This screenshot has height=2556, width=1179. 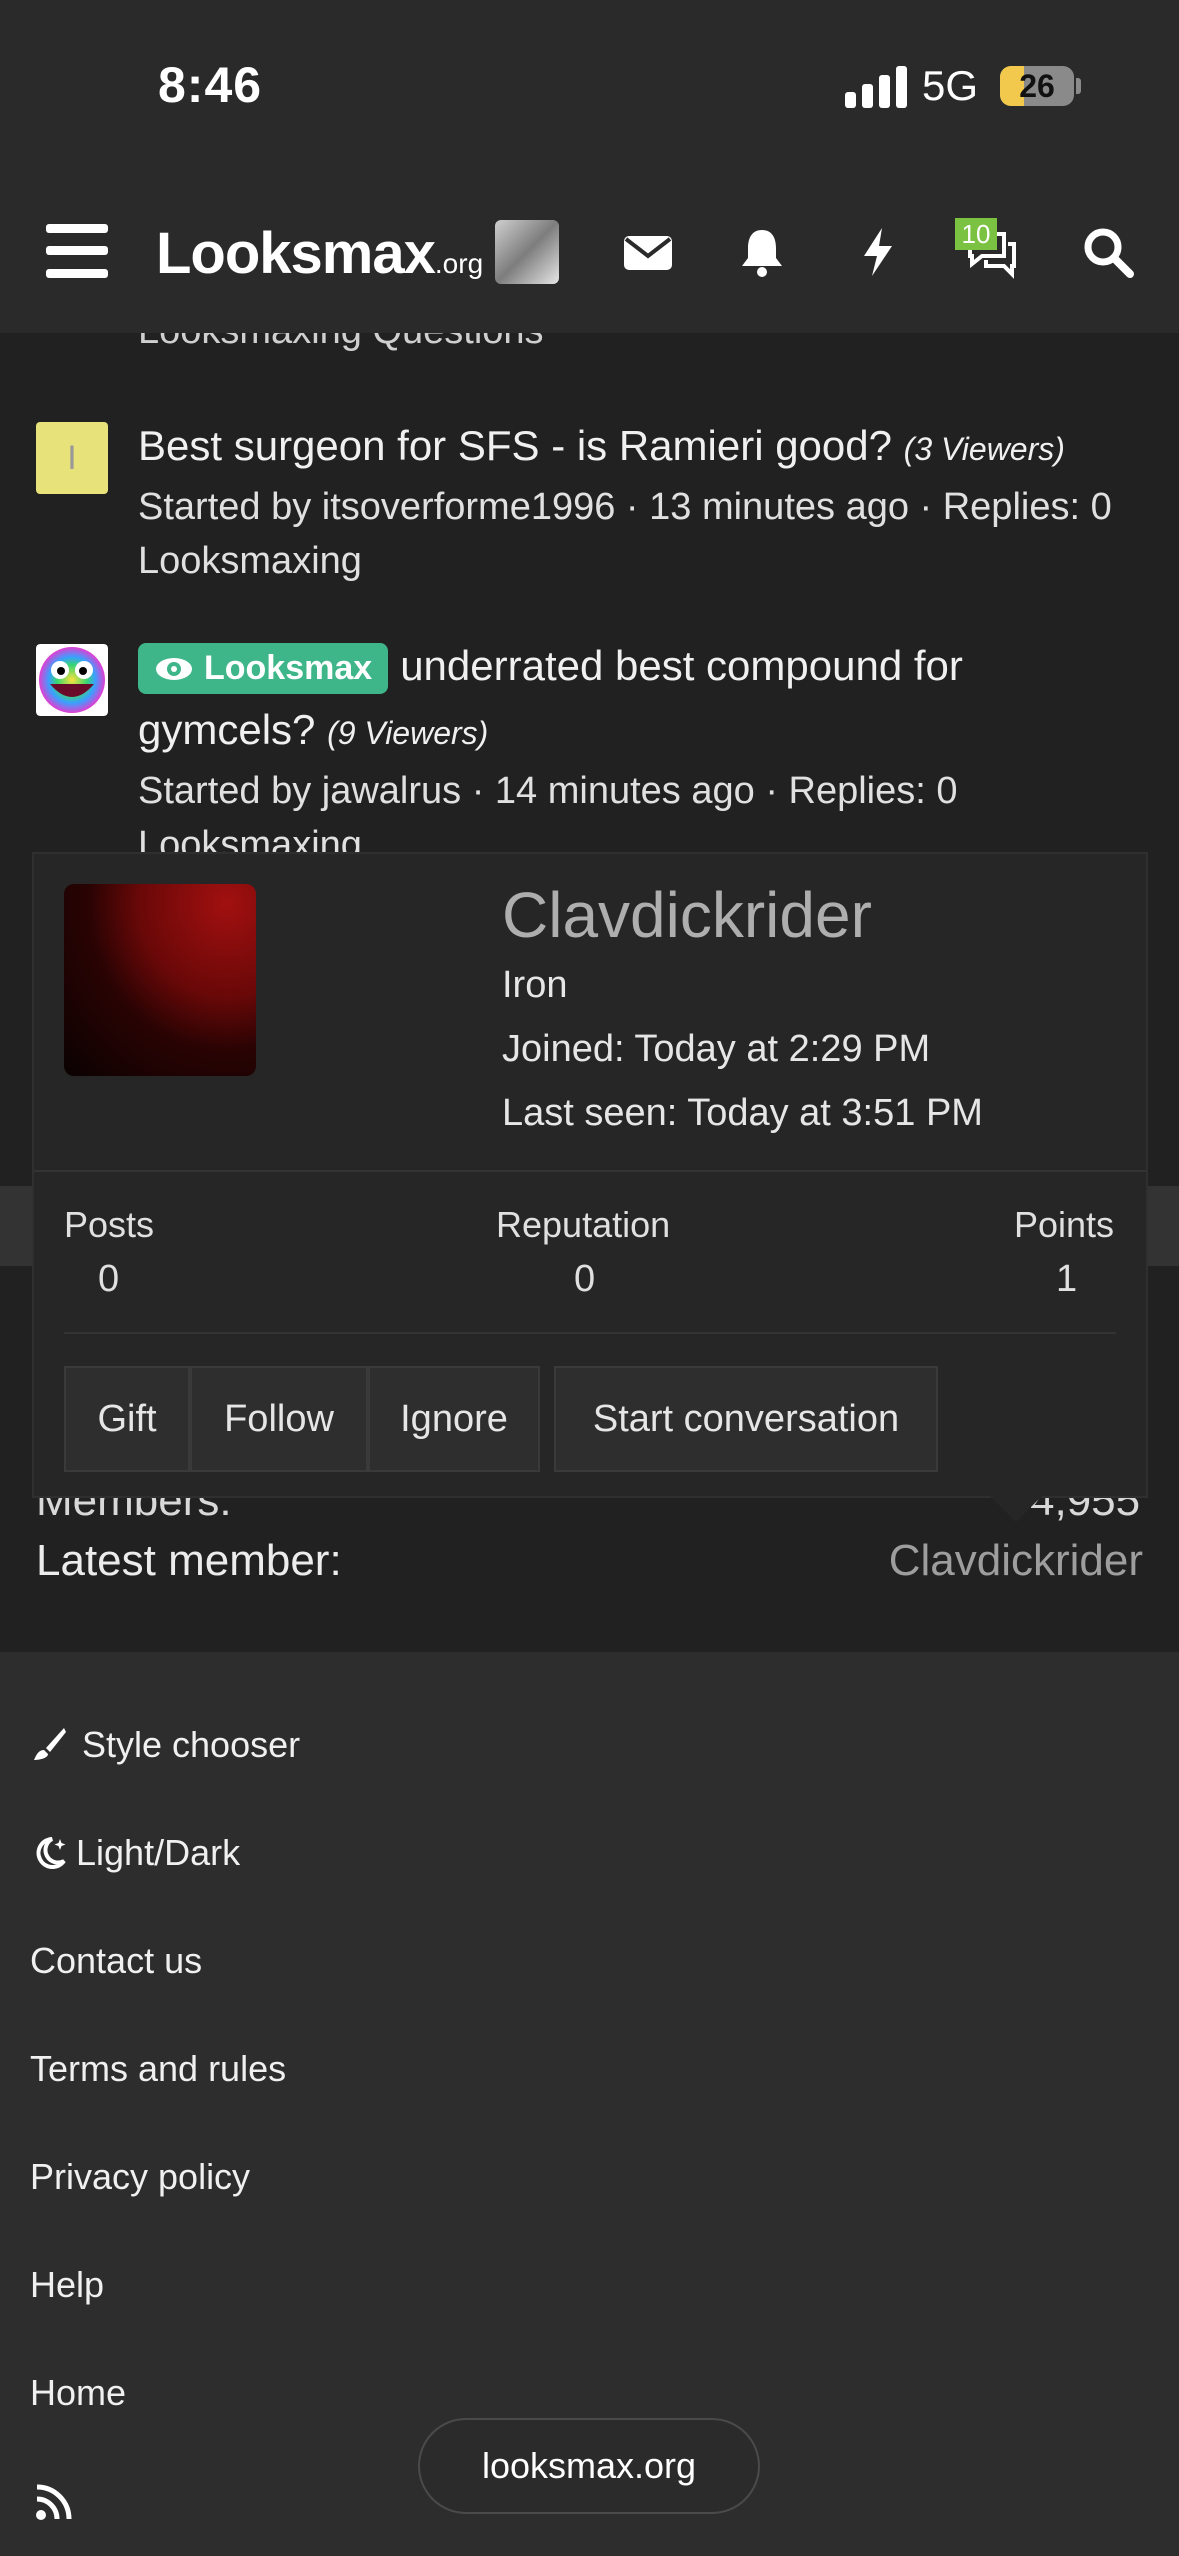 I want to click on logo-suffix: .org, so click(x=459, y=263).